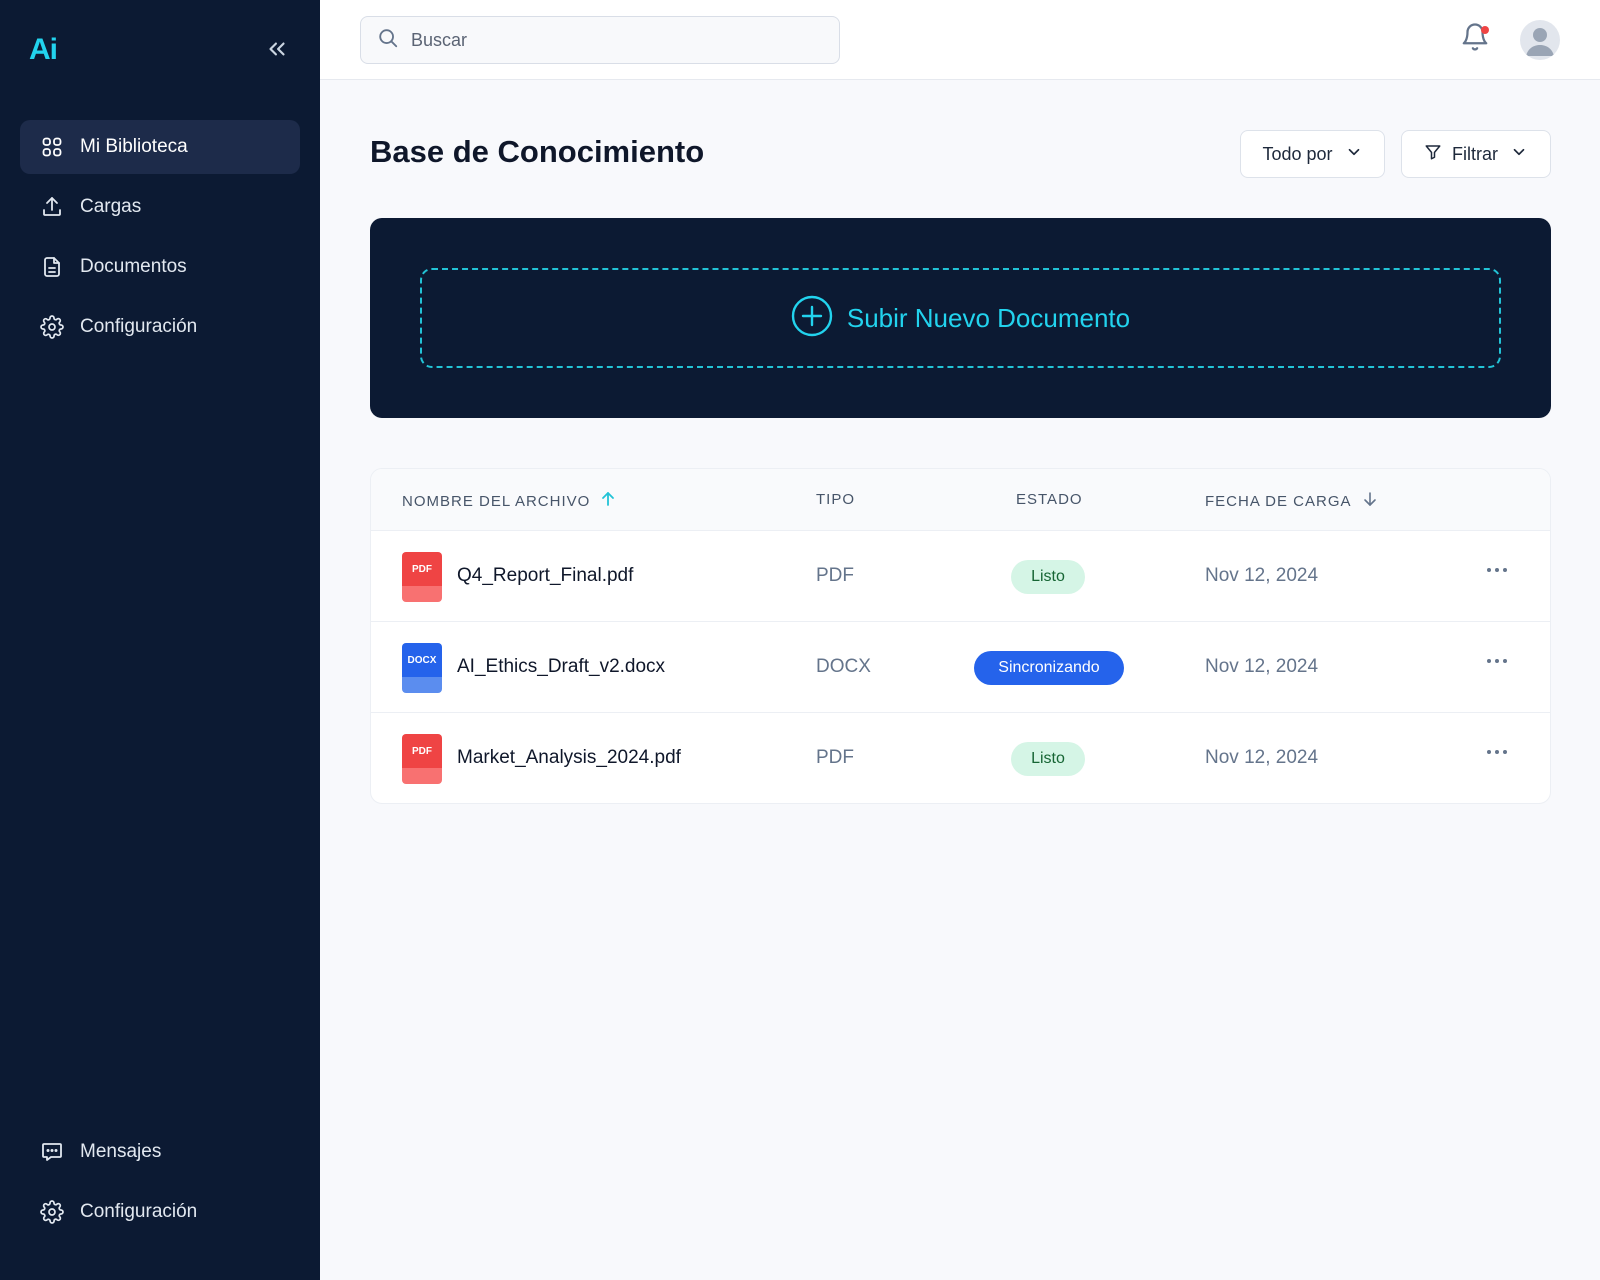 The height and width of the screenshot is (1280, 1600). Describe the element at coordinates (1477, 39) in the screenshot. I see `notification-bell-icon` at that location.